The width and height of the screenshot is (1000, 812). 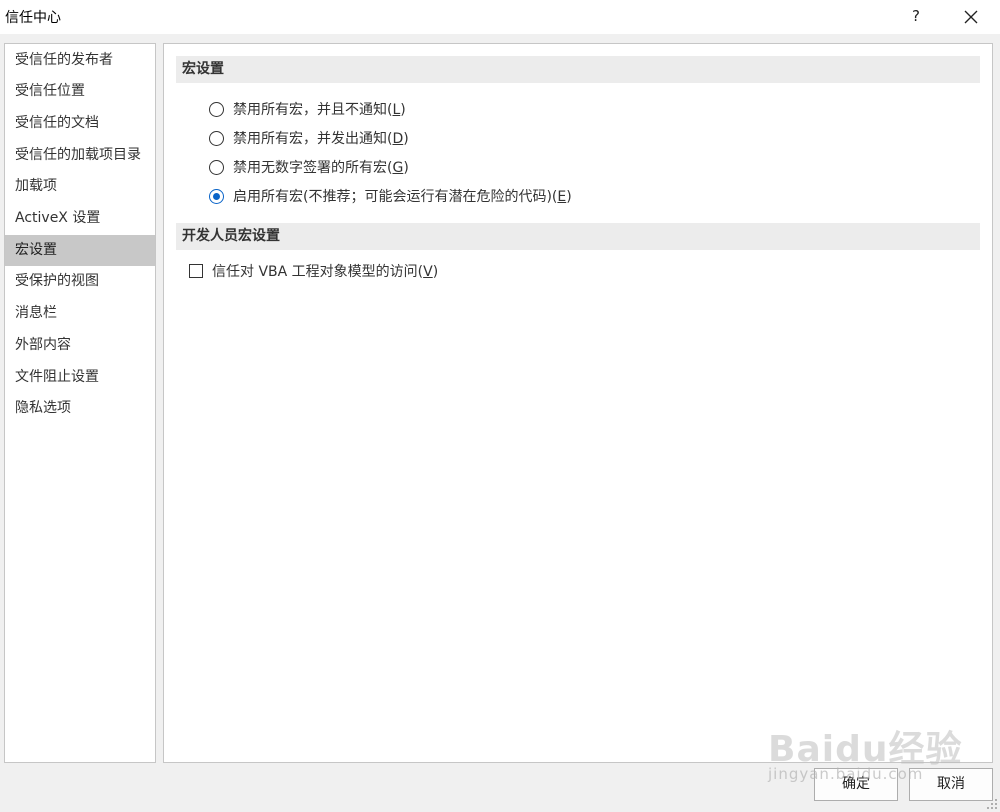 I want to click on close-button, so click(x=971, y=17).